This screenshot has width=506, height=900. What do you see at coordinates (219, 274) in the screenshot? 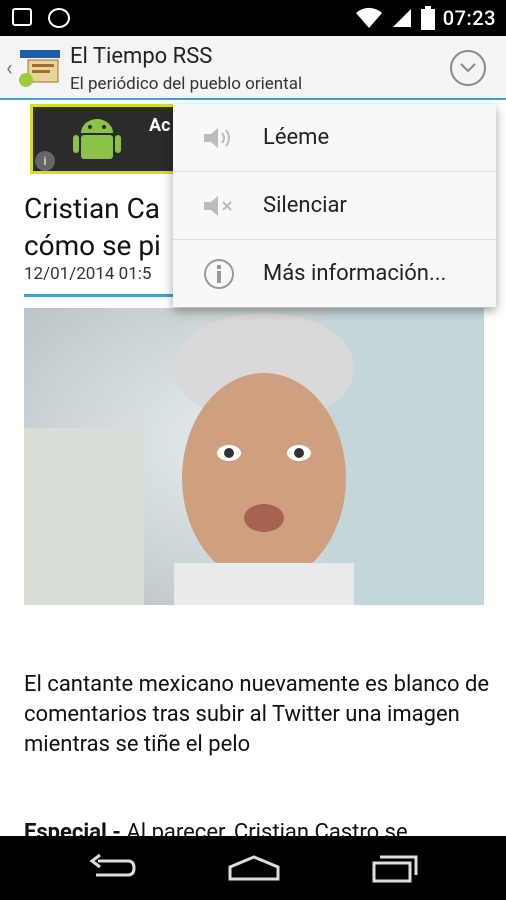
I see `info-icon` at bounding box center [219, 274].